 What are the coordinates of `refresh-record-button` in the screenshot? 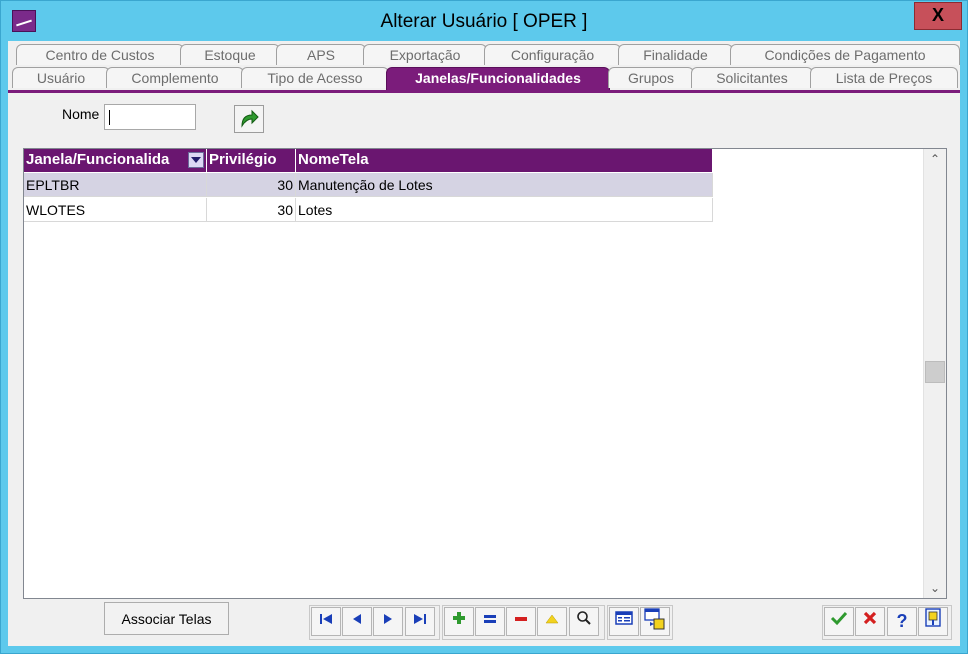 It's located at (552, 621).